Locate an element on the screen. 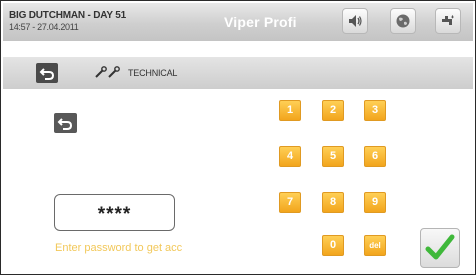 This screenshot has height=275, width=476. datetime: 14:57 - 27.04.2011 is located at coordinates (44, 27).